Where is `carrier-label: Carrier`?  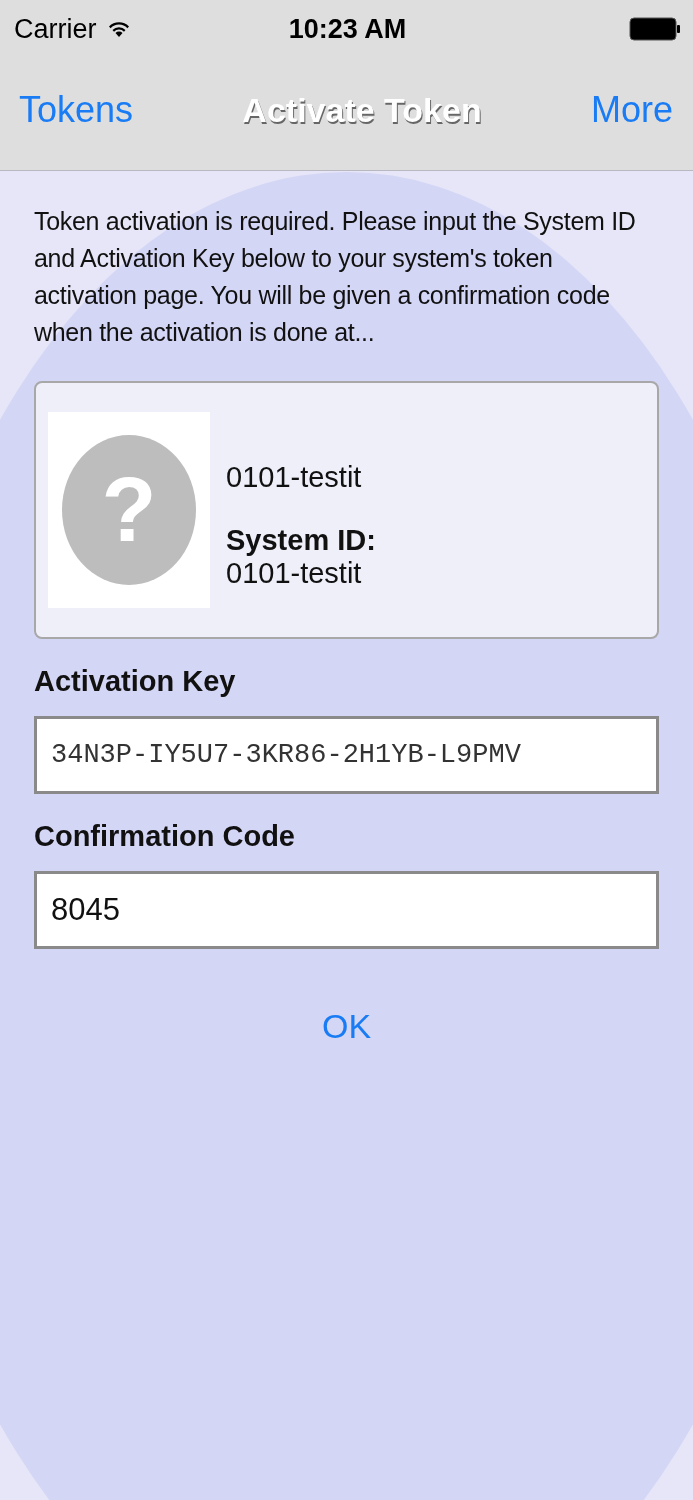 carrier-label: Carrier is located at coordinates (55, 29).